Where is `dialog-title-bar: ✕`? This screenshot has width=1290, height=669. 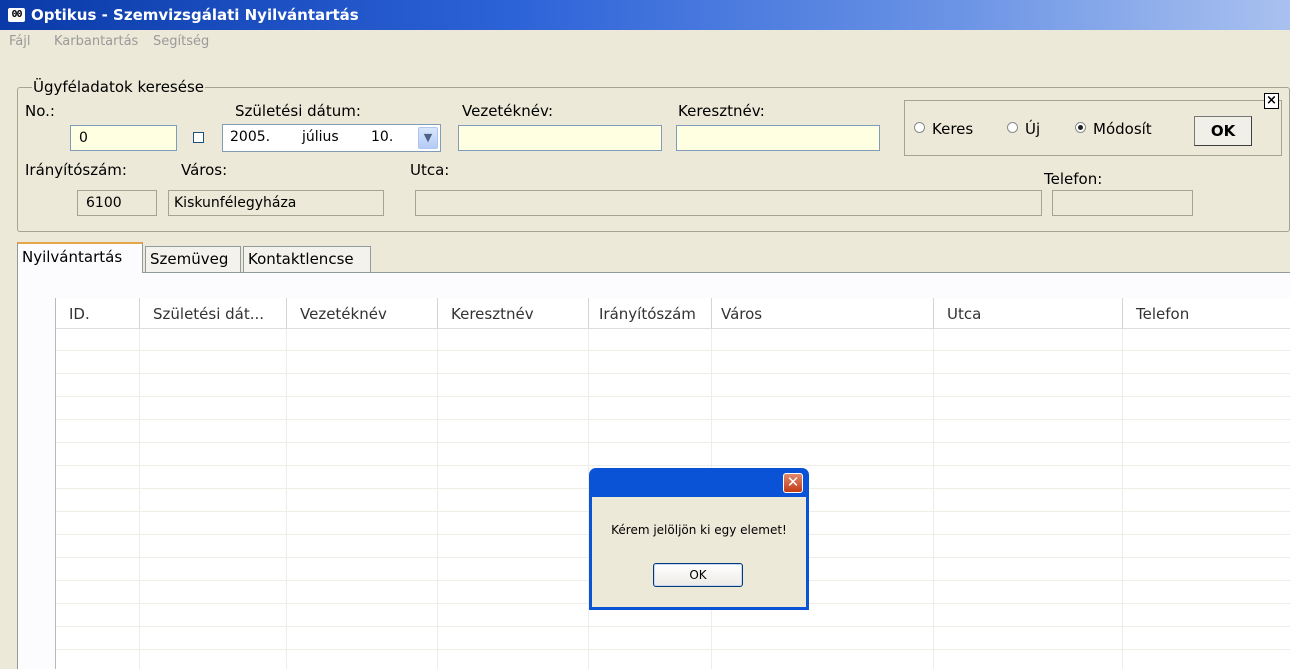 dialog-title-bar: ✕ is located at coordinates (699, 482).